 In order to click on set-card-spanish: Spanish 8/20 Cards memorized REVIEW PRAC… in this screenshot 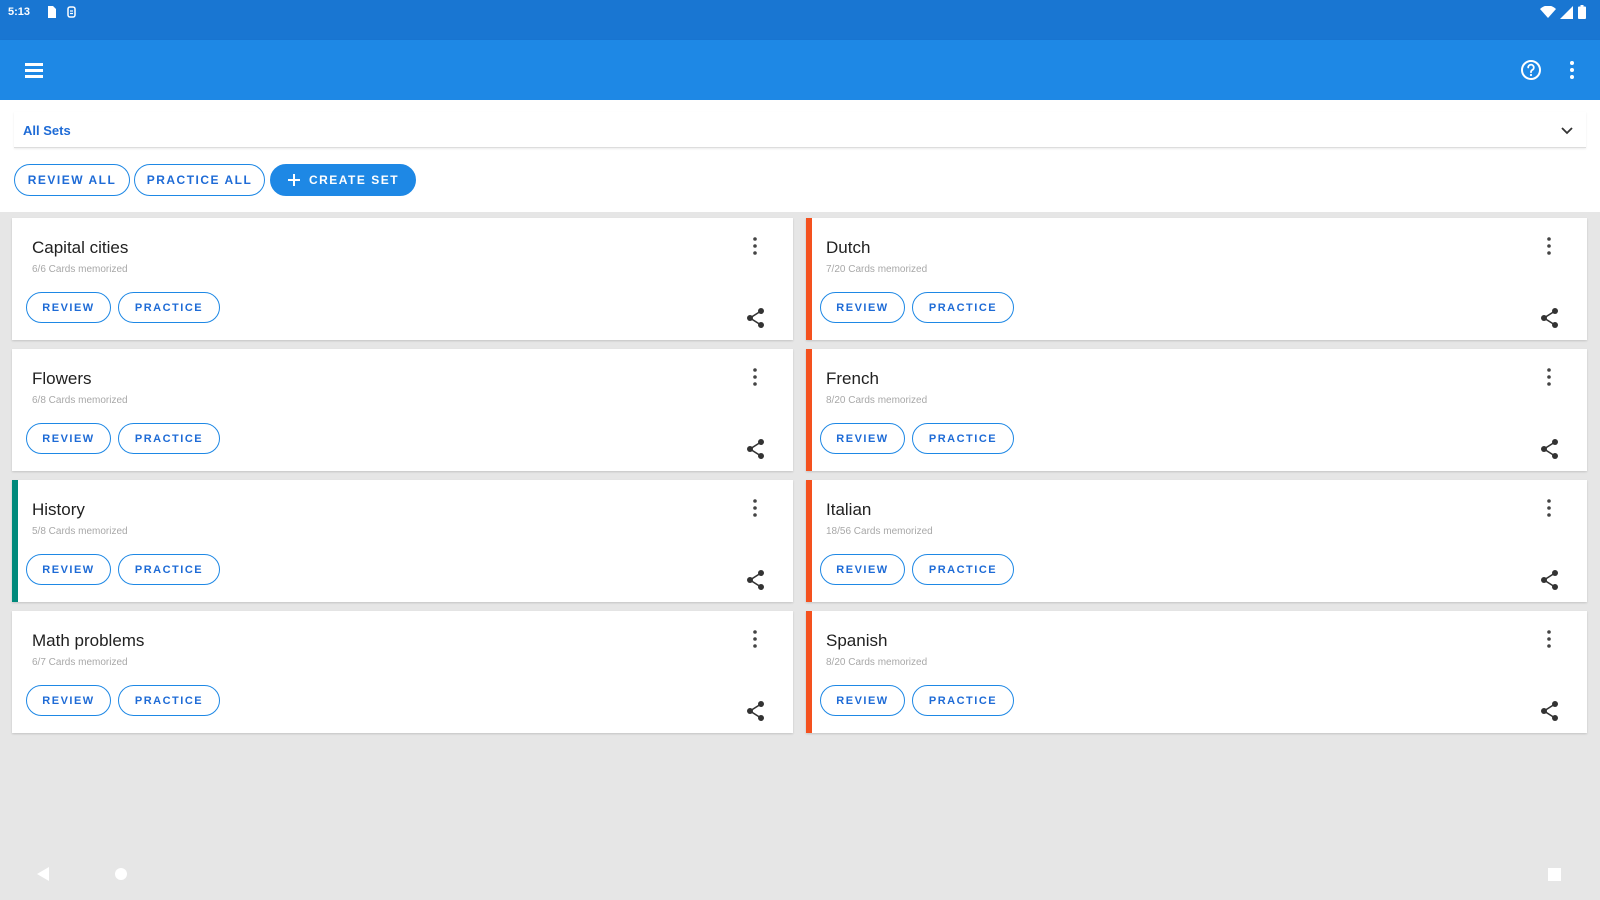, I will do `click(1196, 672)`.